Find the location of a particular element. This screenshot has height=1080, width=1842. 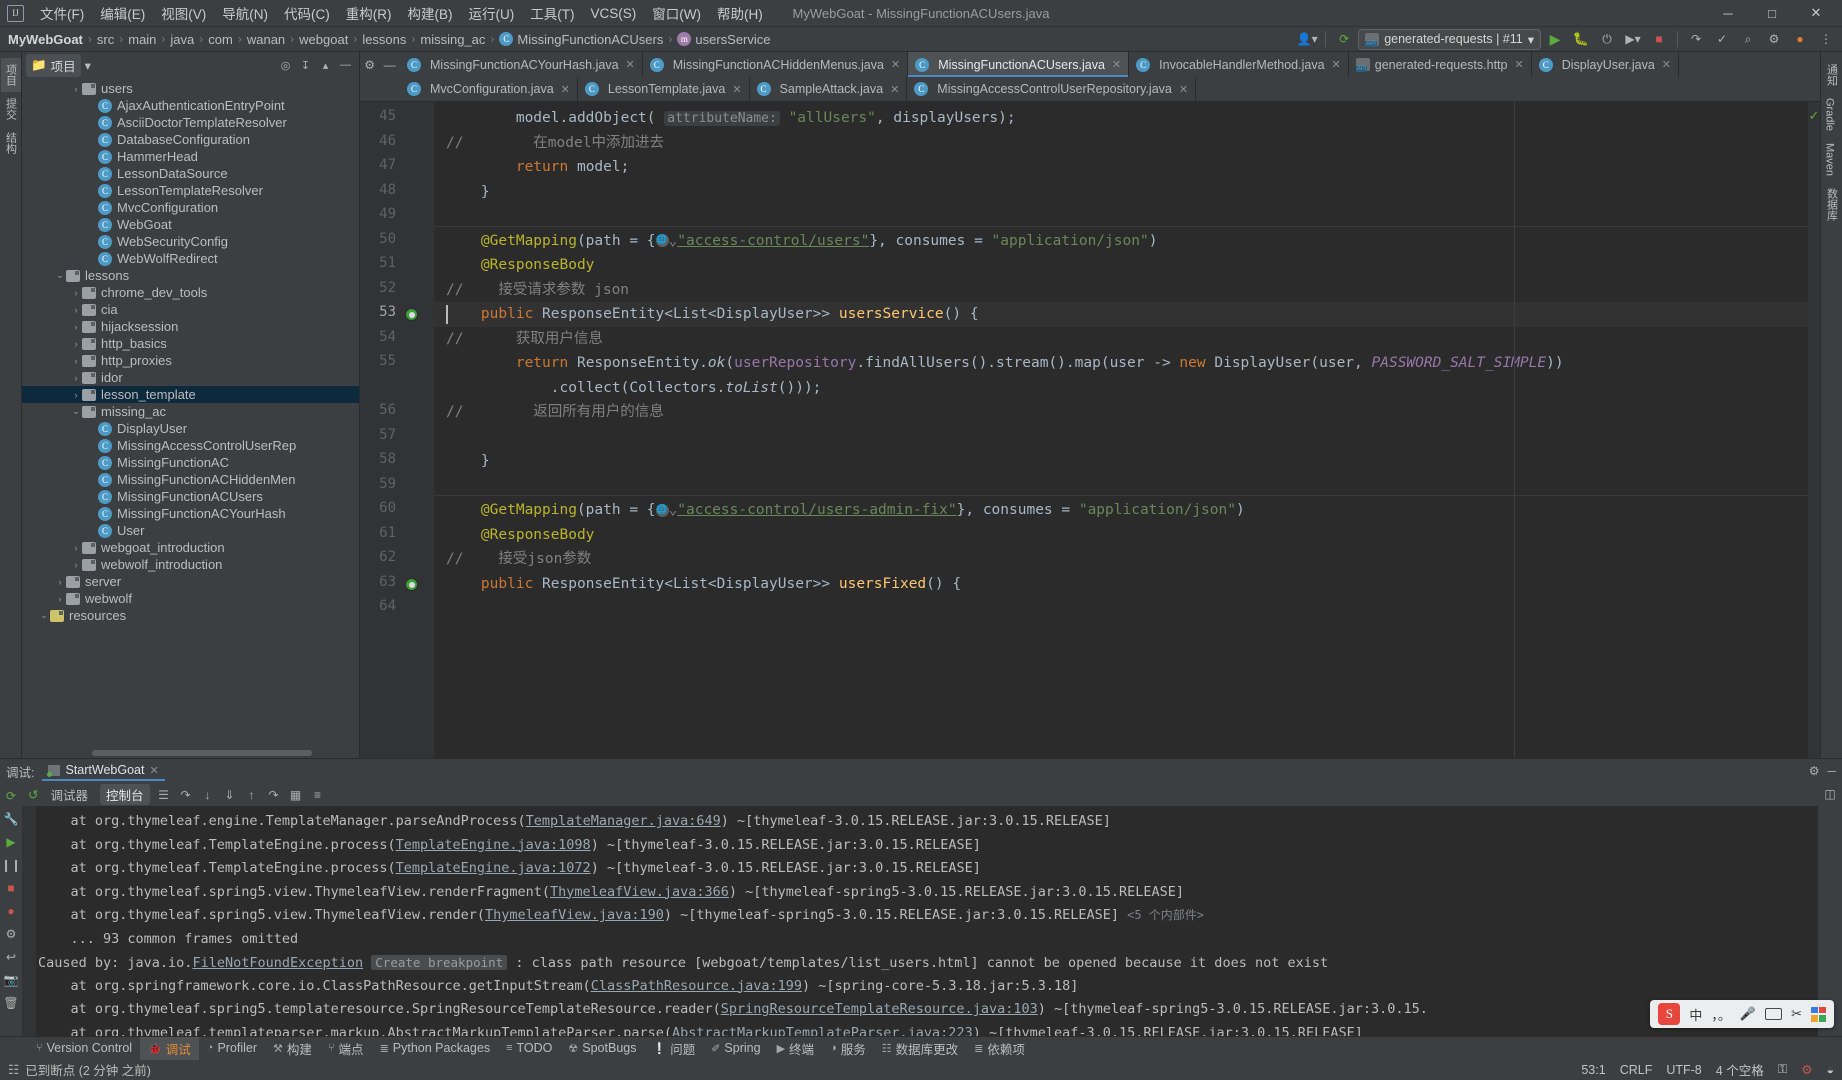

debug-session-tab: StartWebGoat ✕ is located at coordinates (103, 771).